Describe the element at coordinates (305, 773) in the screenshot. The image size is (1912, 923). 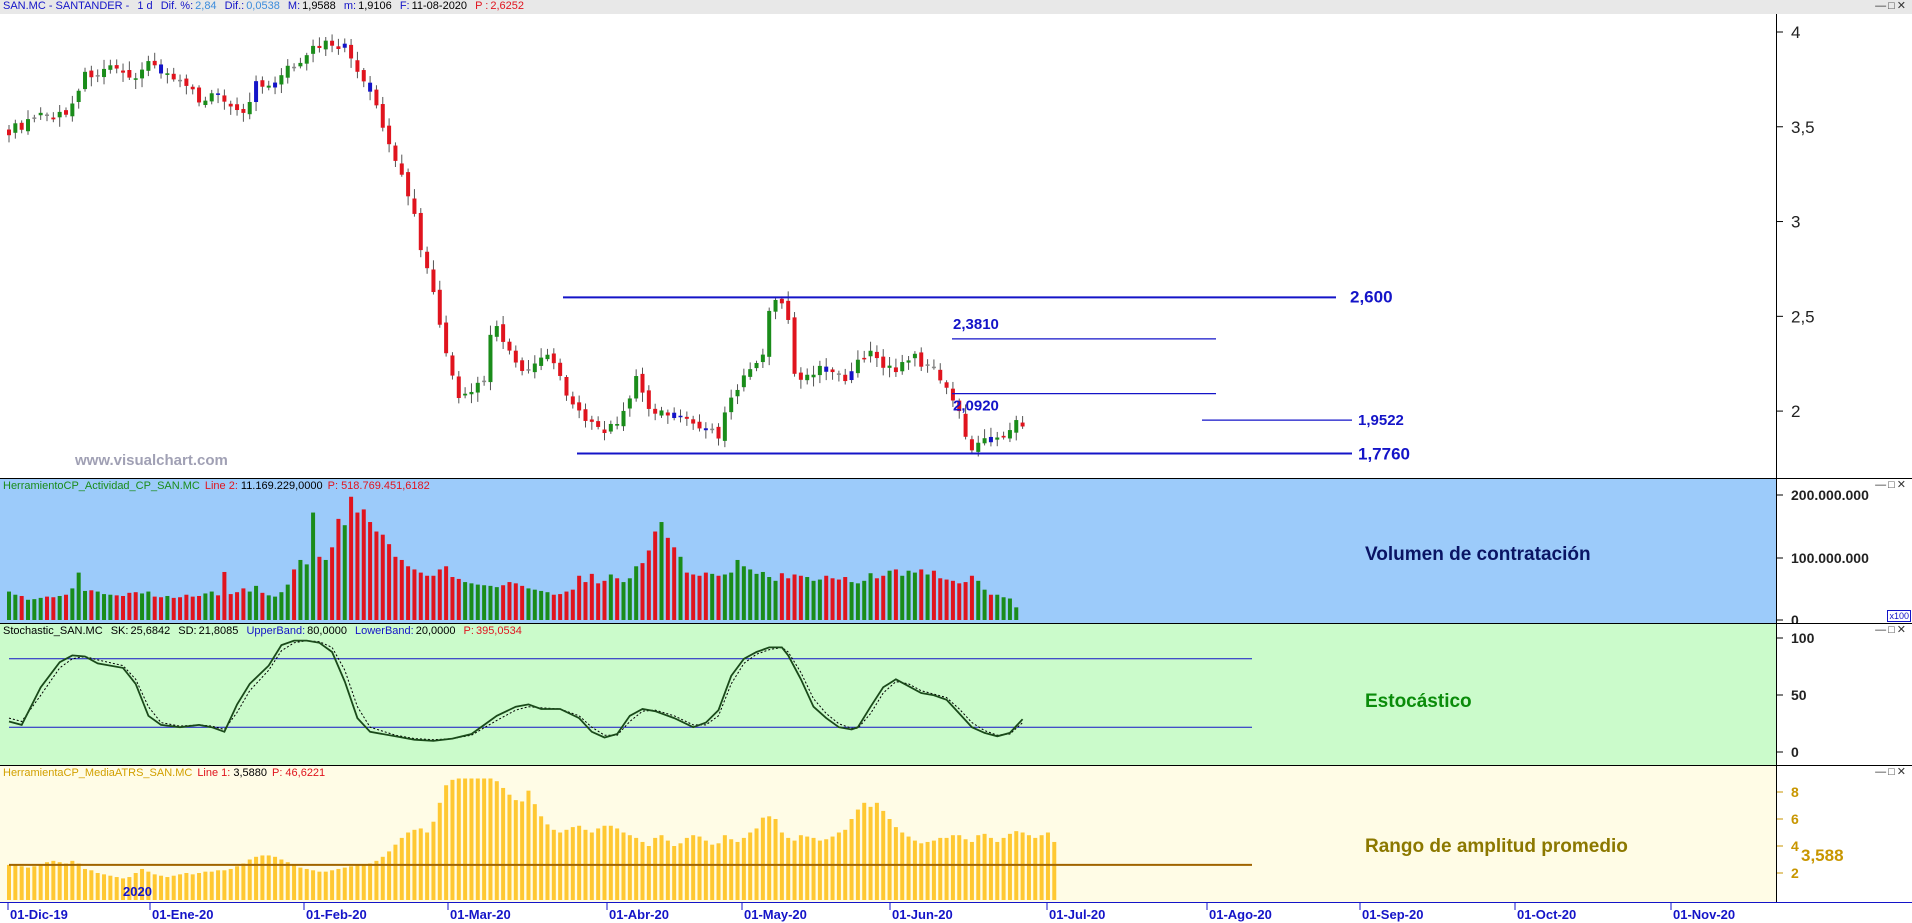
I see `atr-p-value: 46,6221` at that location.